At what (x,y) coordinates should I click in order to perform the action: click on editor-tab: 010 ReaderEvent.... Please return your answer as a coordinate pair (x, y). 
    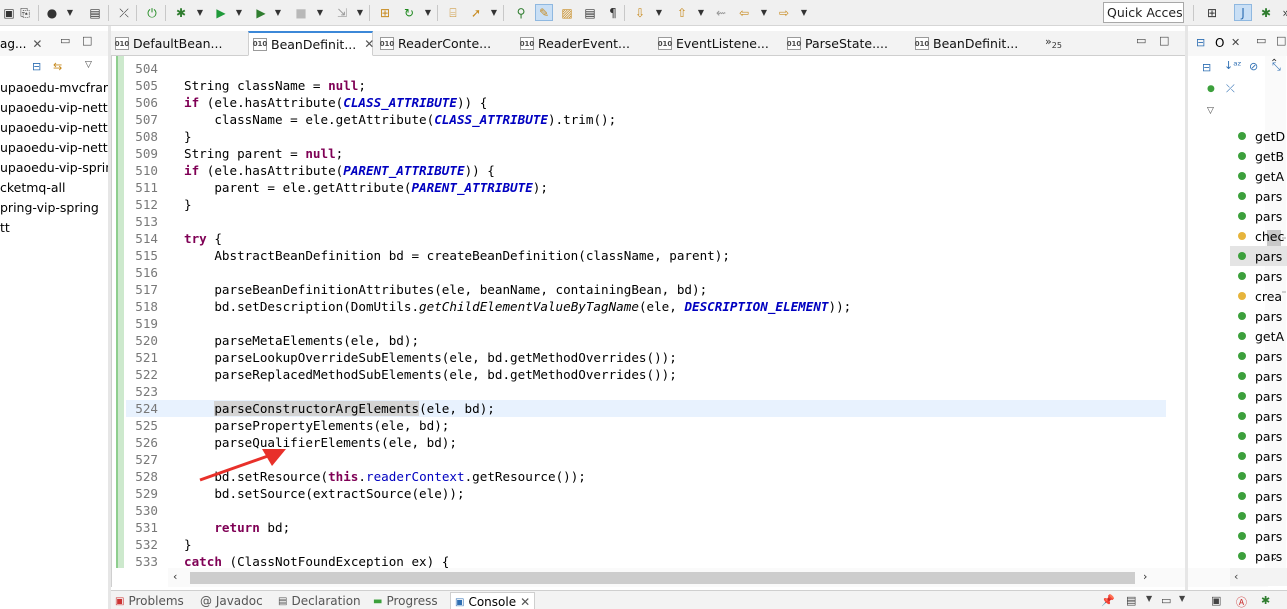
    Looking at the image, I should click on (583, 43).